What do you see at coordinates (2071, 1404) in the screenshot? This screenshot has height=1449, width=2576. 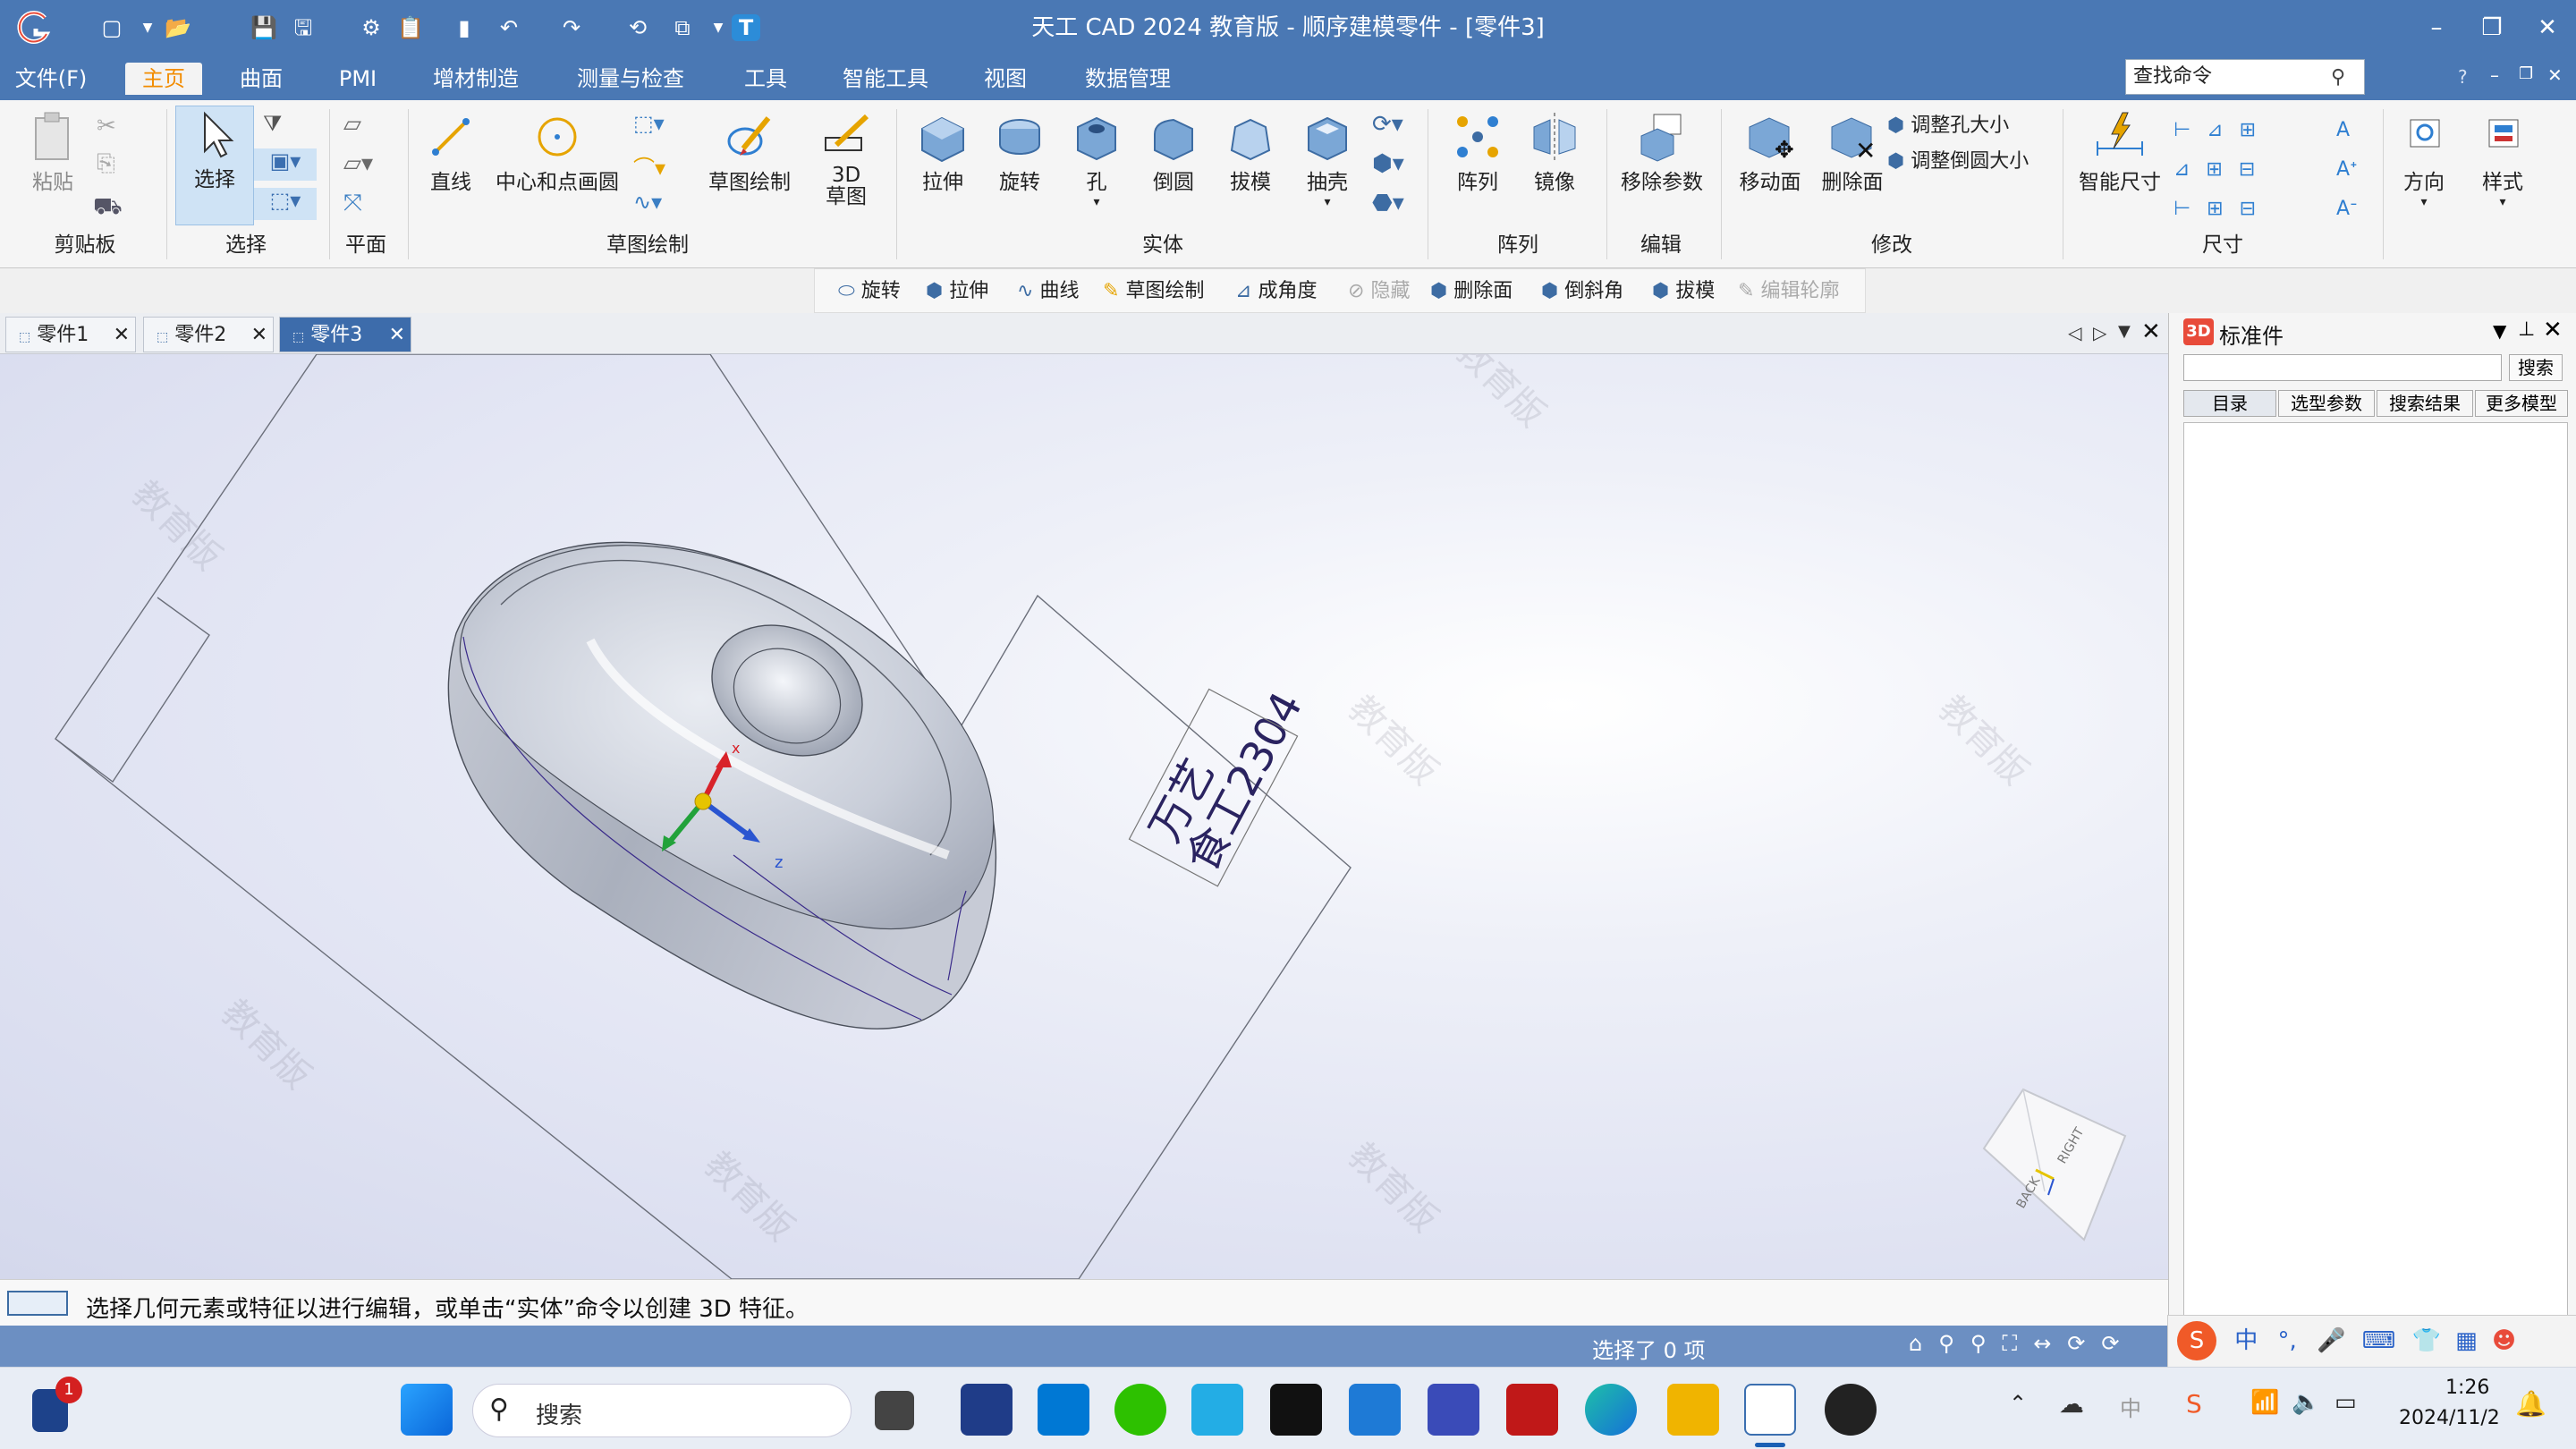 I see `onedrive-icon: ☁` at bounding box center [2071, 1404].